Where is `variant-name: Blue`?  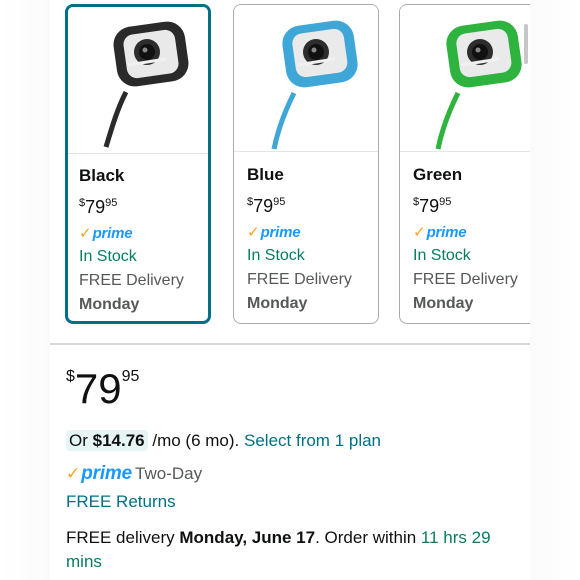
variant-name: Blue is located at coordinates (265, 174).